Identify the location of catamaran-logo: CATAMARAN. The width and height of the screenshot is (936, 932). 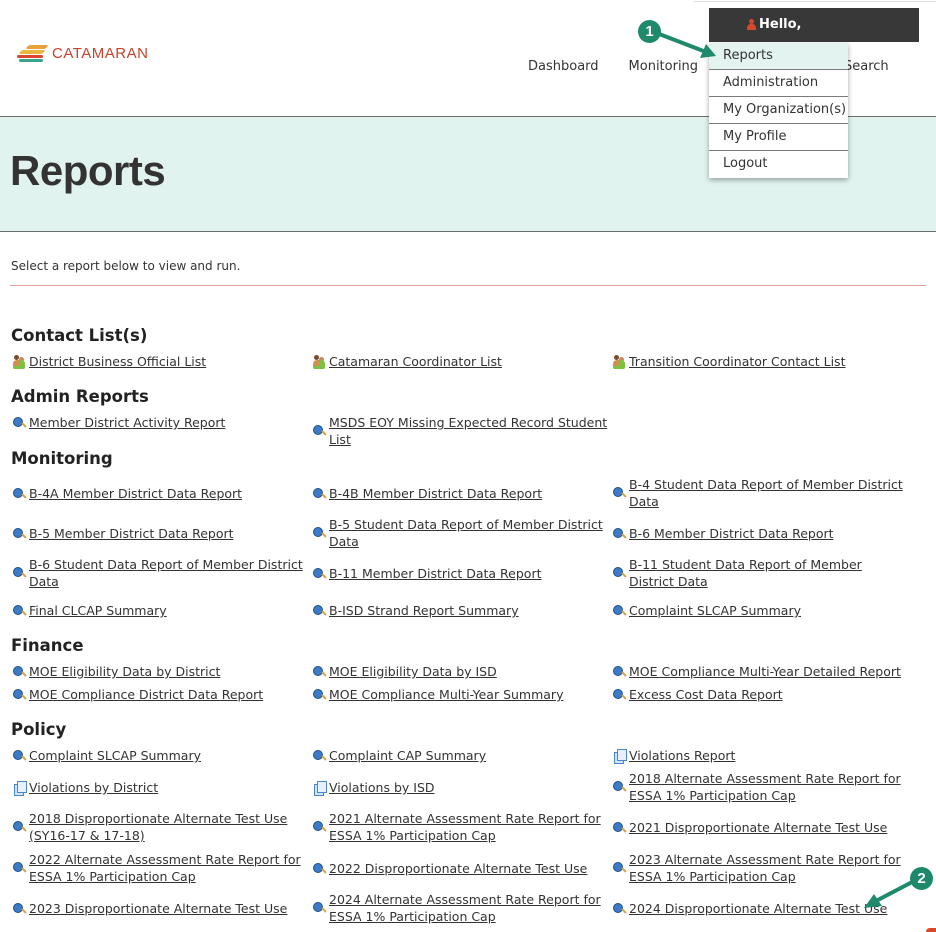
(81, 53).